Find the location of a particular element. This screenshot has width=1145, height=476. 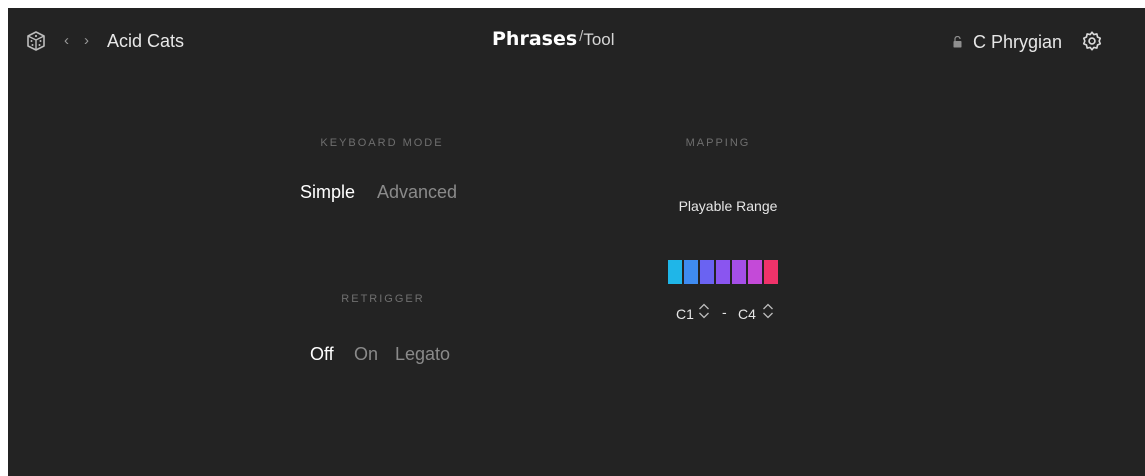

brand-slash: / is located at coordinates (581, 36).